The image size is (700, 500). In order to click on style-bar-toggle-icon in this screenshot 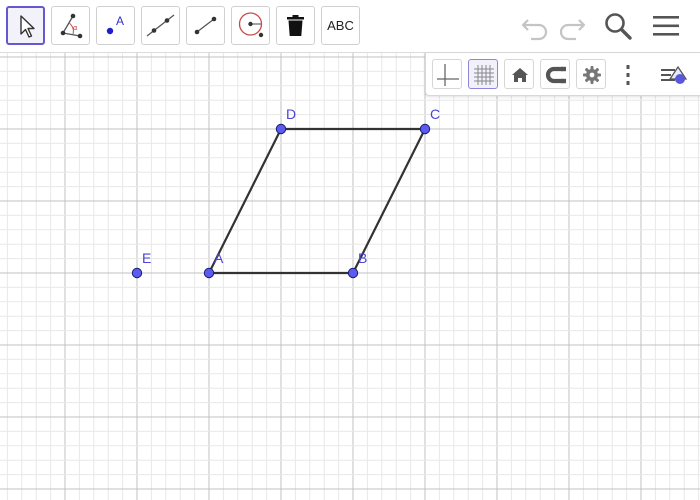, I will do `click(674, 74)`.